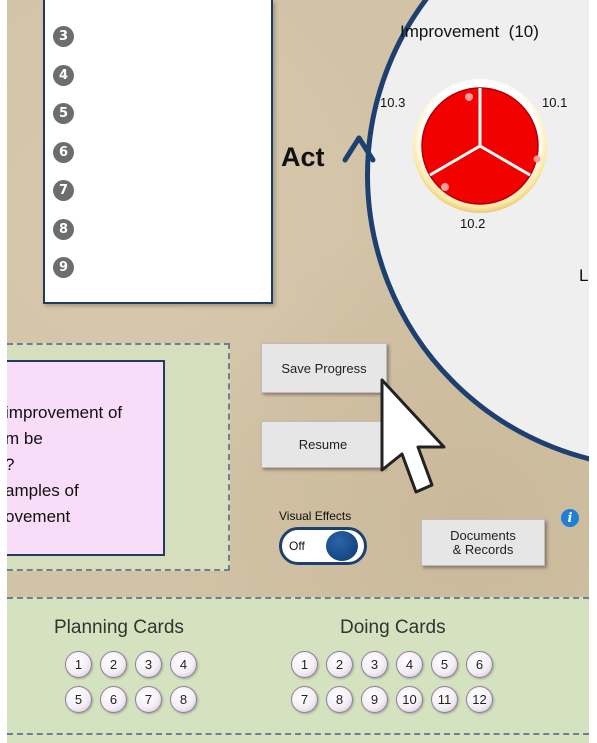  I want to click on toggle-state-text: Off, so click(297, 546).